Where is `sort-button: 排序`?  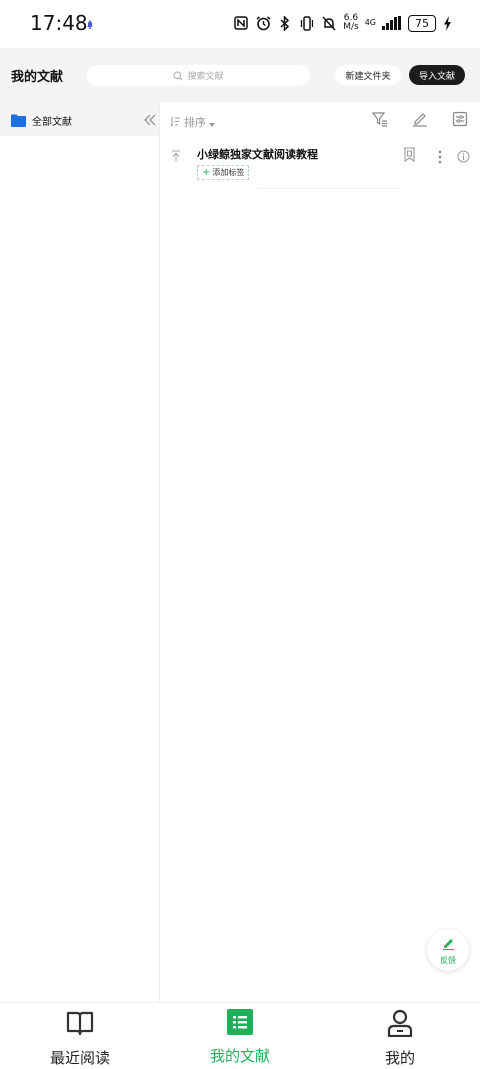 sort-button: 排序 is located at coordinates (192, 121).